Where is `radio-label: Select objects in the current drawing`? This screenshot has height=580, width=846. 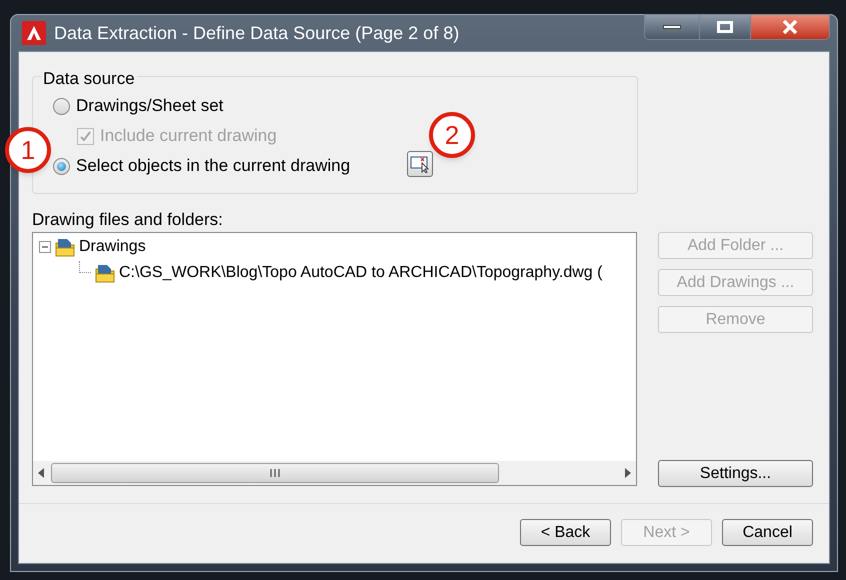 radio-label: Select objects in the current drawing is located at coordinates (213, 166).